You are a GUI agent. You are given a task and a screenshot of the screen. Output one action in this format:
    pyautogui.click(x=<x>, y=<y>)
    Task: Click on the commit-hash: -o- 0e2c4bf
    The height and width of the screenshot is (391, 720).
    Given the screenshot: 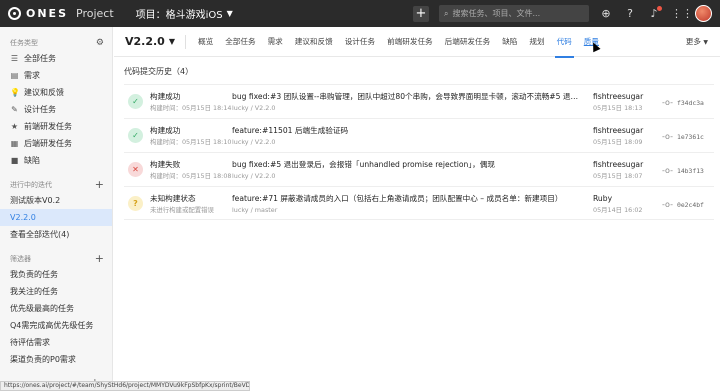 What is the action you would take?
    pyautogui.click(x=690, y=204)
    